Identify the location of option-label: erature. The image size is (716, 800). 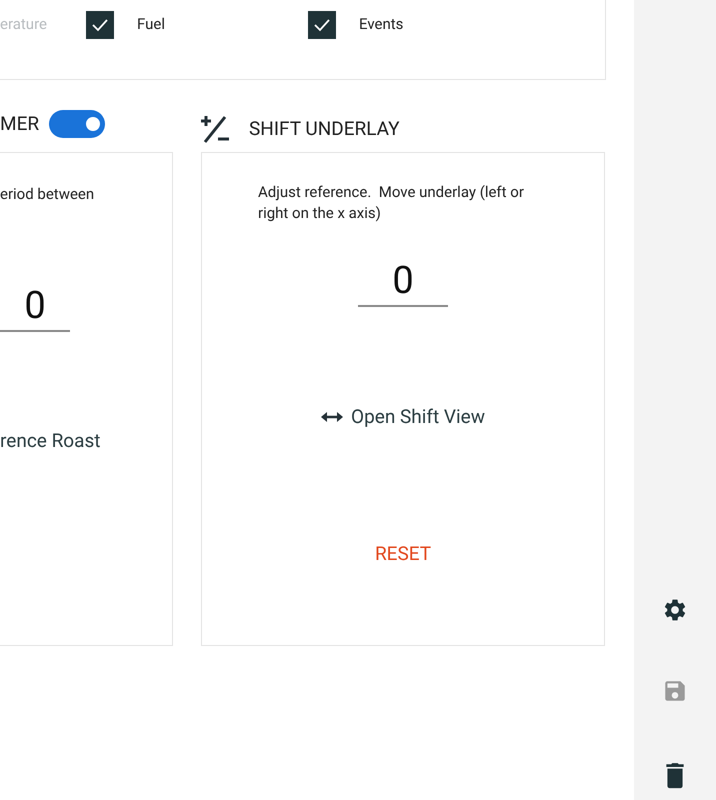
(24, 25).